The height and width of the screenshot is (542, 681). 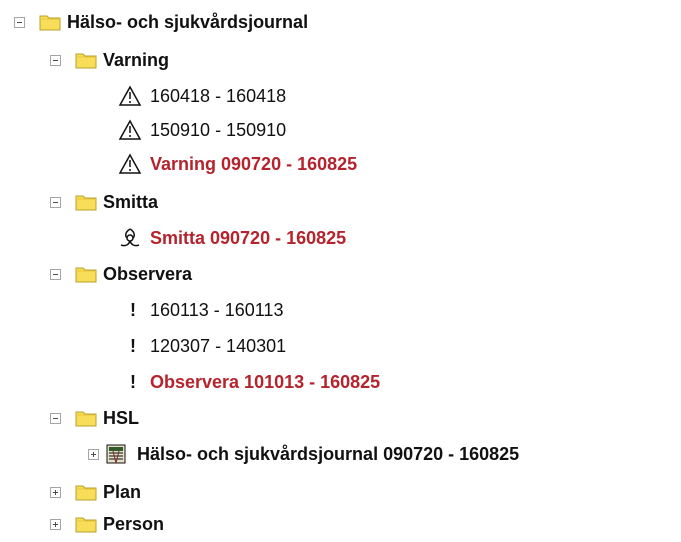 What do you see at coordinates (254, 163) in the screenshot?
I see `tree-leaf-label: Varning 090720 - 160825` at bounding box center [254, 163].